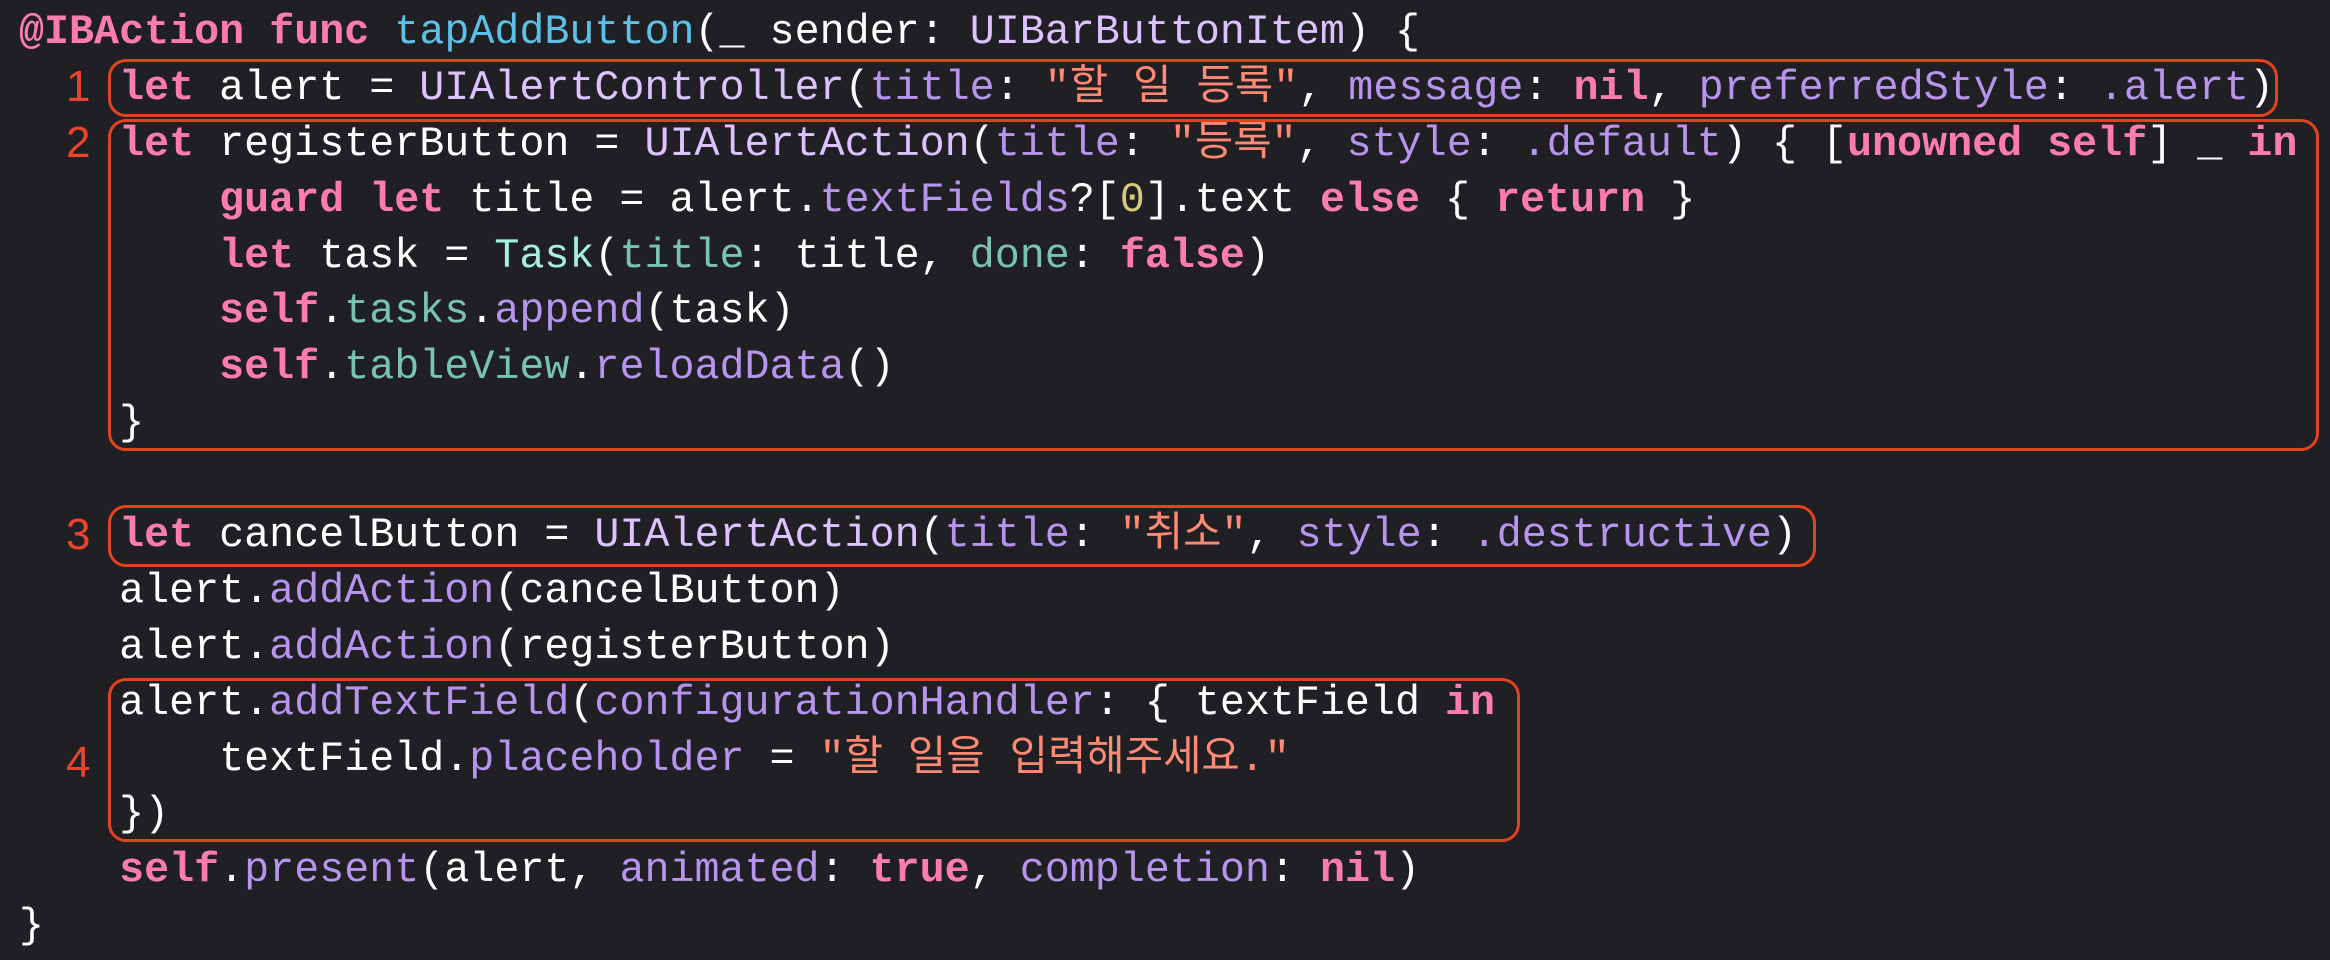 Image resolution: width=2330 pixels, height=960 pixels. Describe the element at coordinates (319, 32) in the screenshot. I see `code-token-kw: func` at that location.